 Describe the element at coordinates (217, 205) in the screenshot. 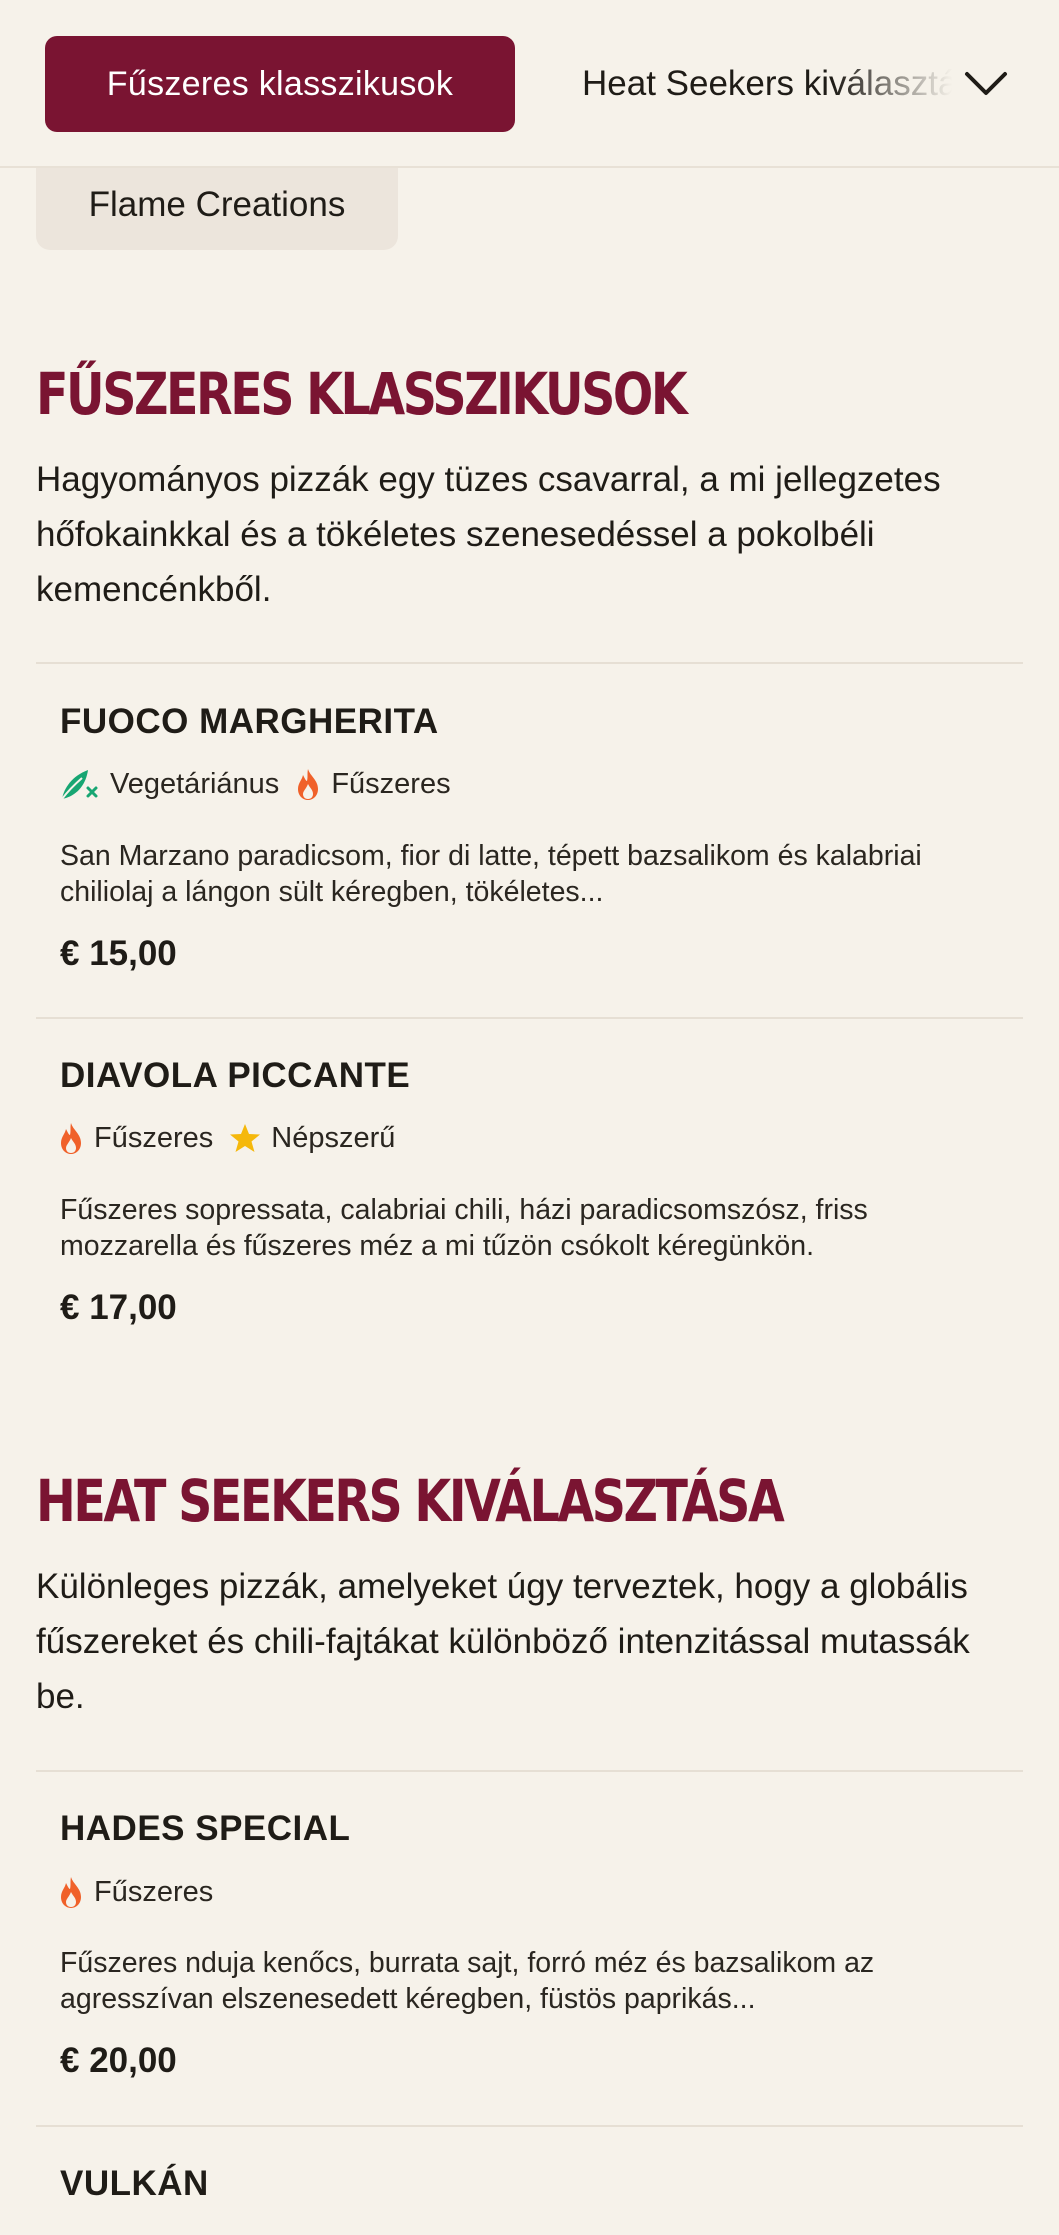

I see `tab-flame-creations: Flame Creations` at that location.